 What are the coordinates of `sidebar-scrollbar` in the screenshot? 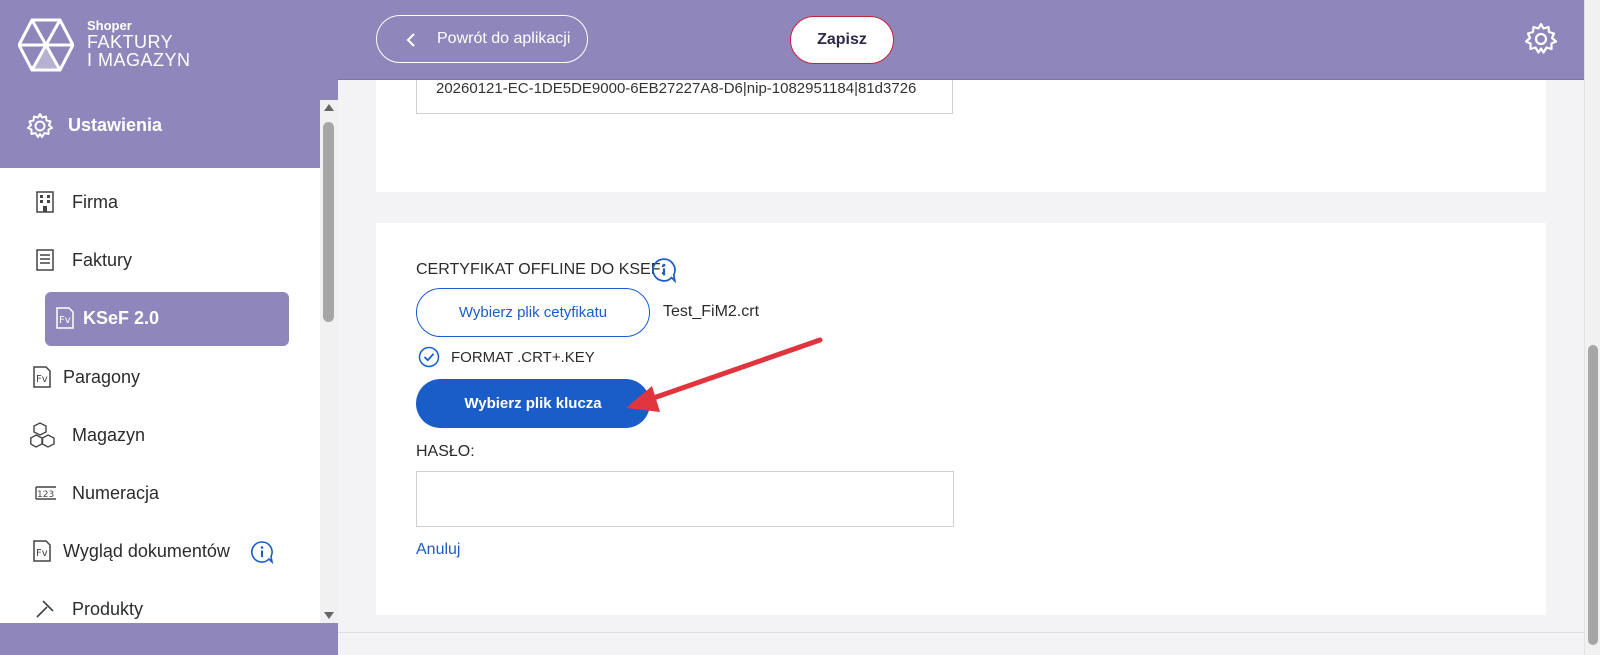 It's located at (329, 361).